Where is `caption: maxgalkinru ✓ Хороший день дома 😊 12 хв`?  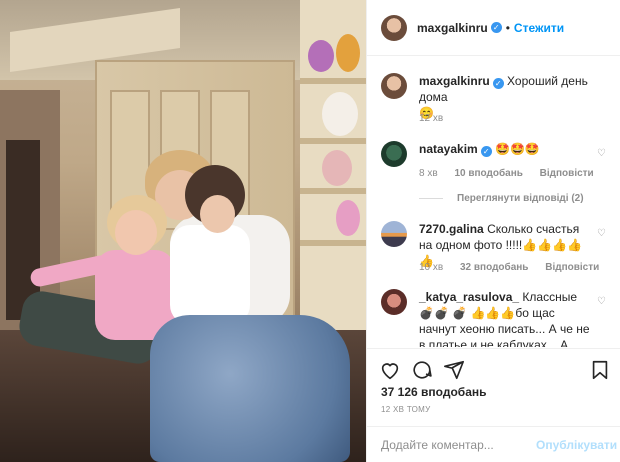 caption: maxgalkinru ✓ Хороший день дома 😊 12 хв is located at coordinates (494, 108).